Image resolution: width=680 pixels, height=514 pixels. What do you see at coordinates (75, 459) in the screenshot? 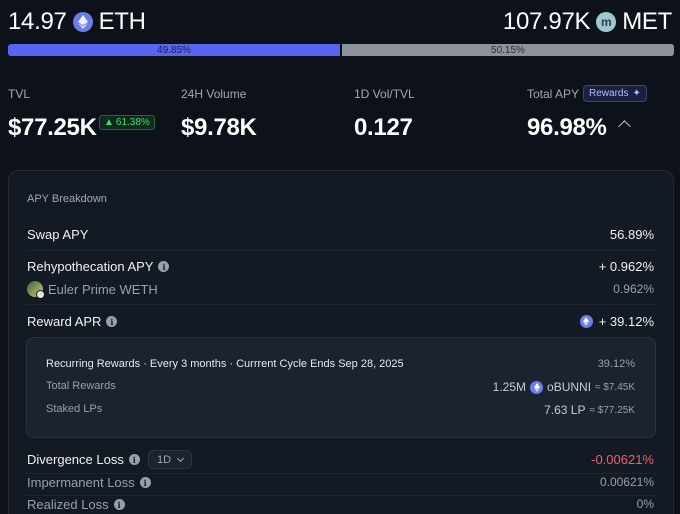
I see `divergence-loss-text: Divergence Loss` at bounding box center [75, 459].